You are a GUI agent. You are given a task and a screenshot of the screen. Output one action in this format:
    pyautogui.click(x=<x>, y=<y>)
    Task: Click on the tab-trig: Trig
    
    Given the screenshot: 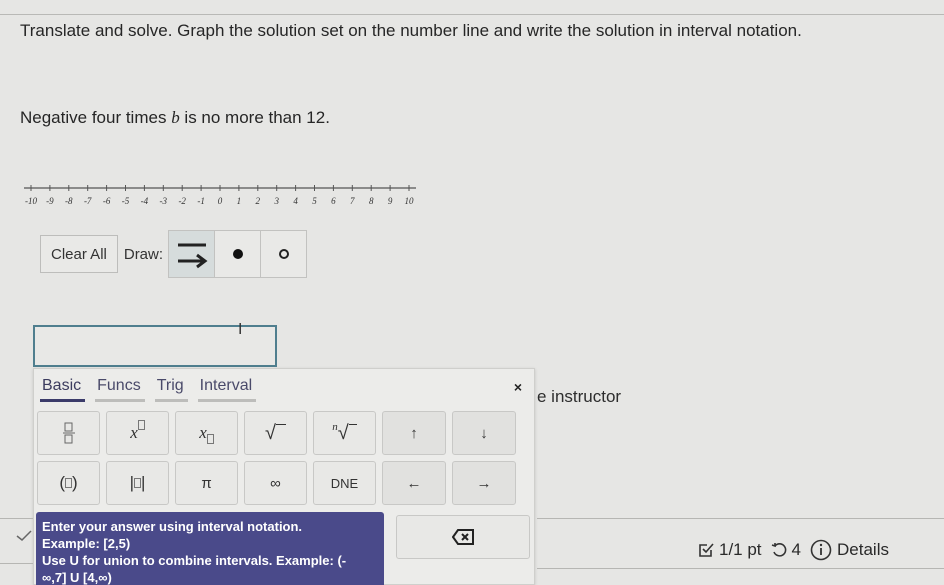 What is the action you would take?
    pyautogui.click(x=171, y=389)
    